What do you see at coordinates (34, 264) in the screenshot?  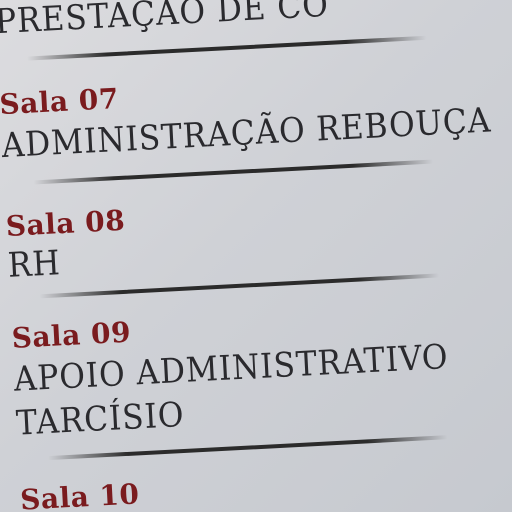 I see `department-name: RH` at bounding box center [34, 264].